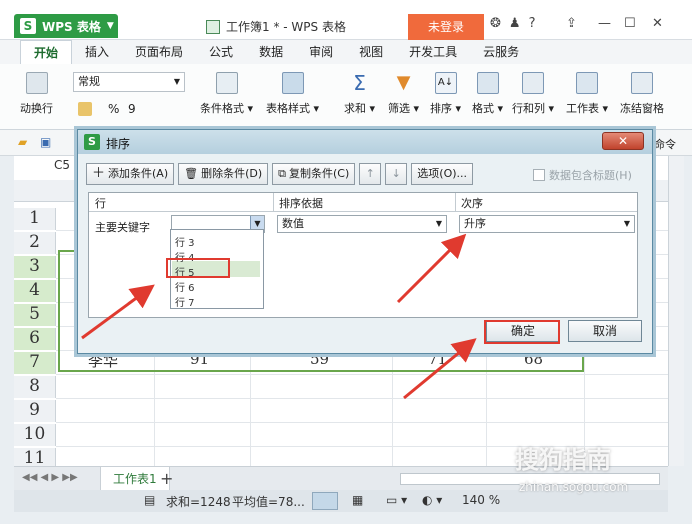  Describe the element at coordinates (362, 374) in the screenshot. I see `grid-line` at that location.